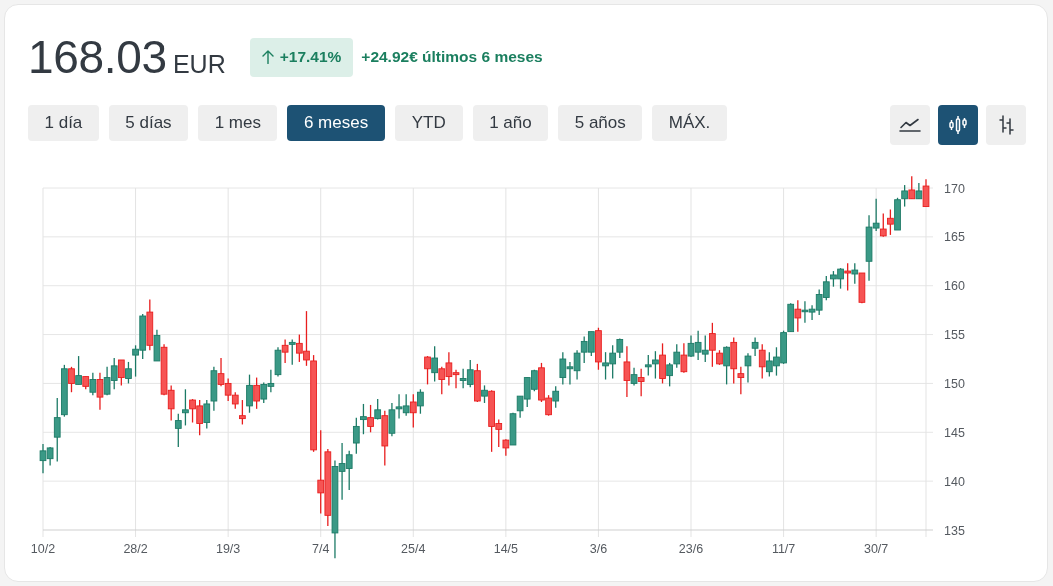 Image resolution: width=1053 pixels, height=586 pixels. I want to click on range-tab: 5 días, so click(148, 123).